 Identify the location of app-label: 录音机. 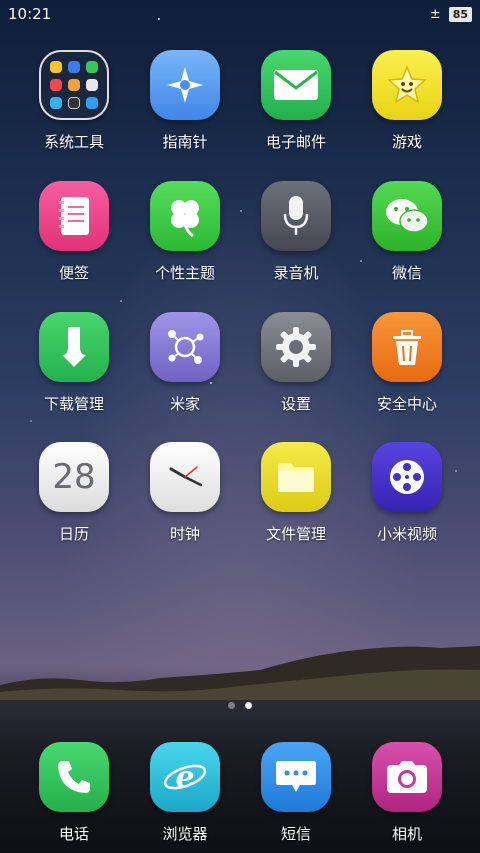
(296, 273).